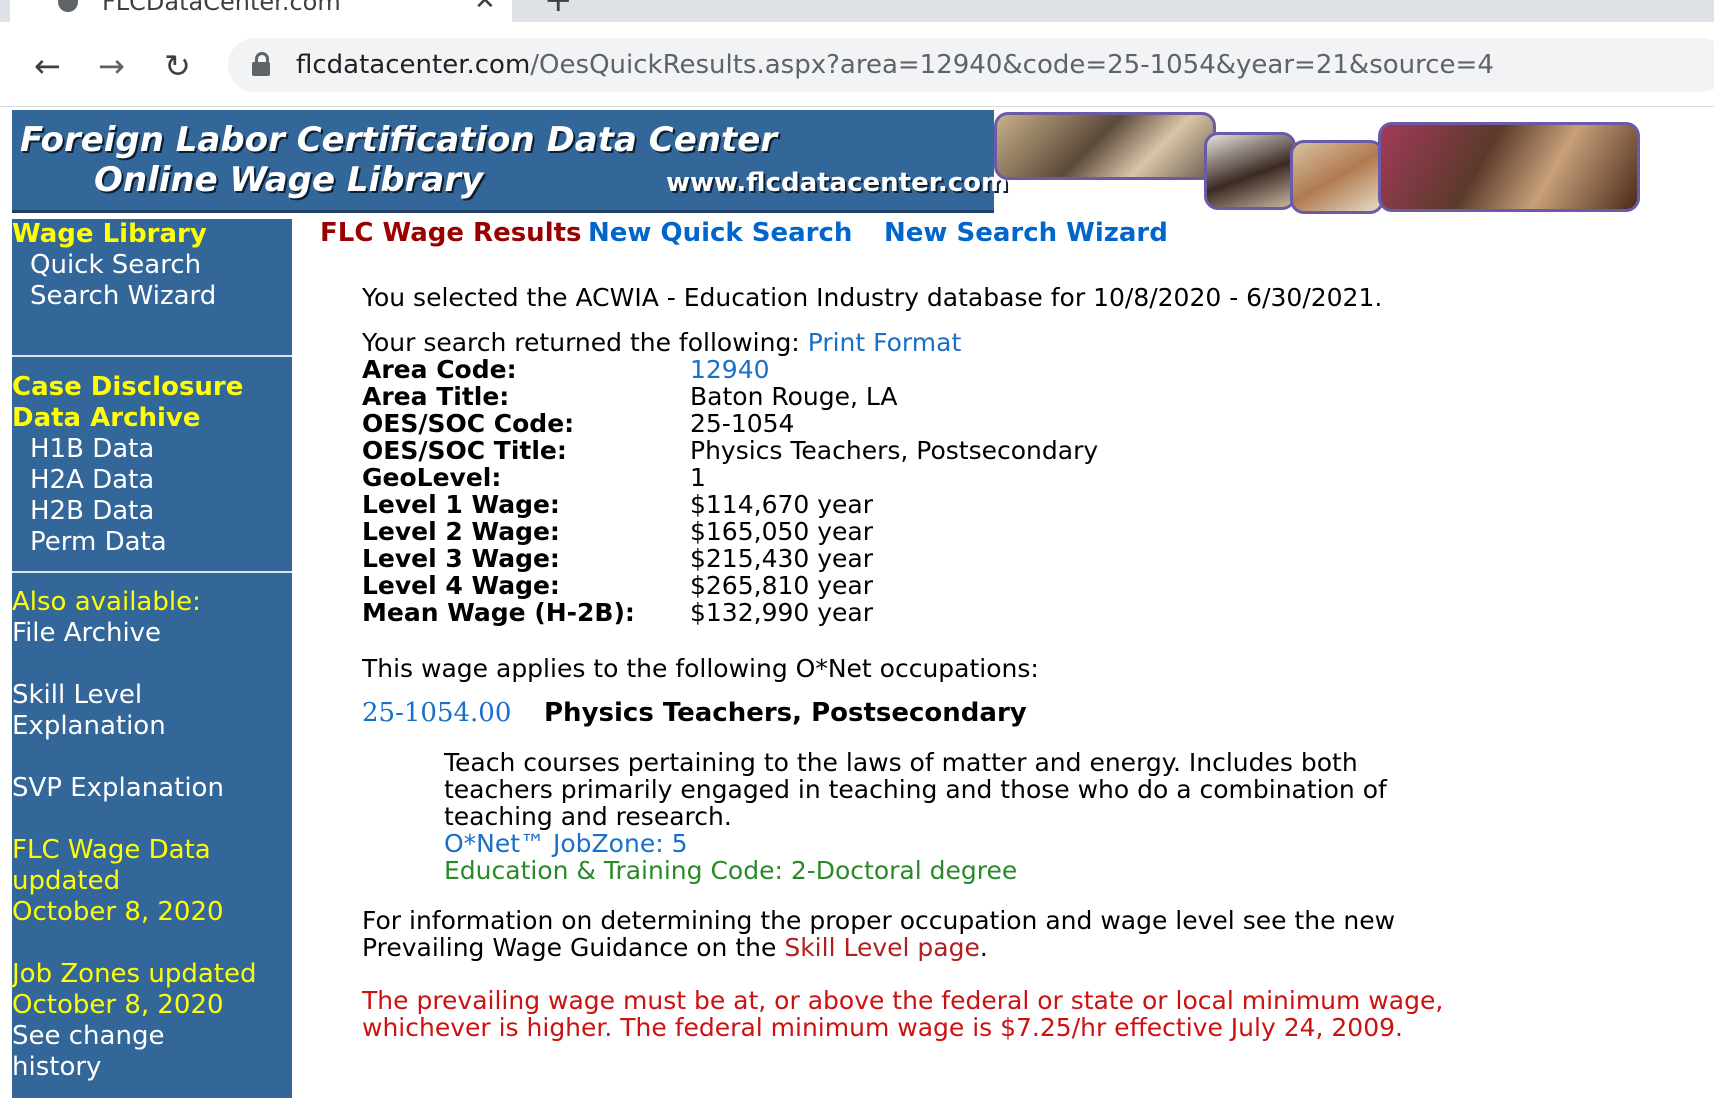  I want to click on field-value: $132,990 year, so click(782, 612).